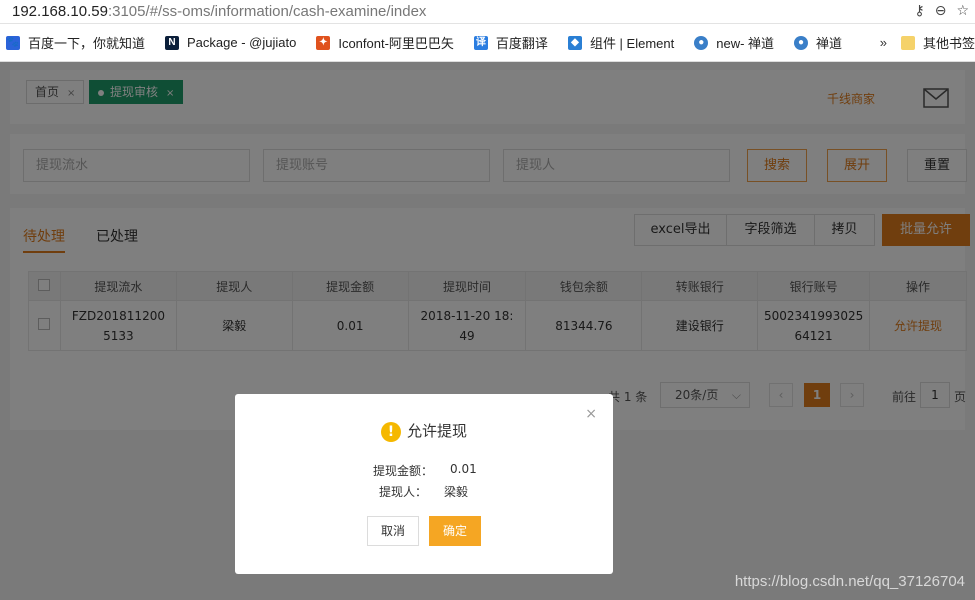  I want to click on bookmark-label: 百度翻译, so click(521, 43).